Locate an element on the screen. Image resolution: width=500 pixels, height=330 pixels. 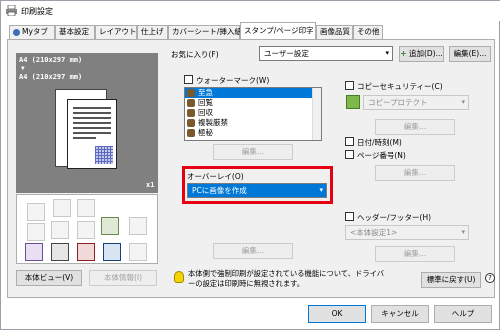
watermark-checkbox is located at coordinates (188, 79).